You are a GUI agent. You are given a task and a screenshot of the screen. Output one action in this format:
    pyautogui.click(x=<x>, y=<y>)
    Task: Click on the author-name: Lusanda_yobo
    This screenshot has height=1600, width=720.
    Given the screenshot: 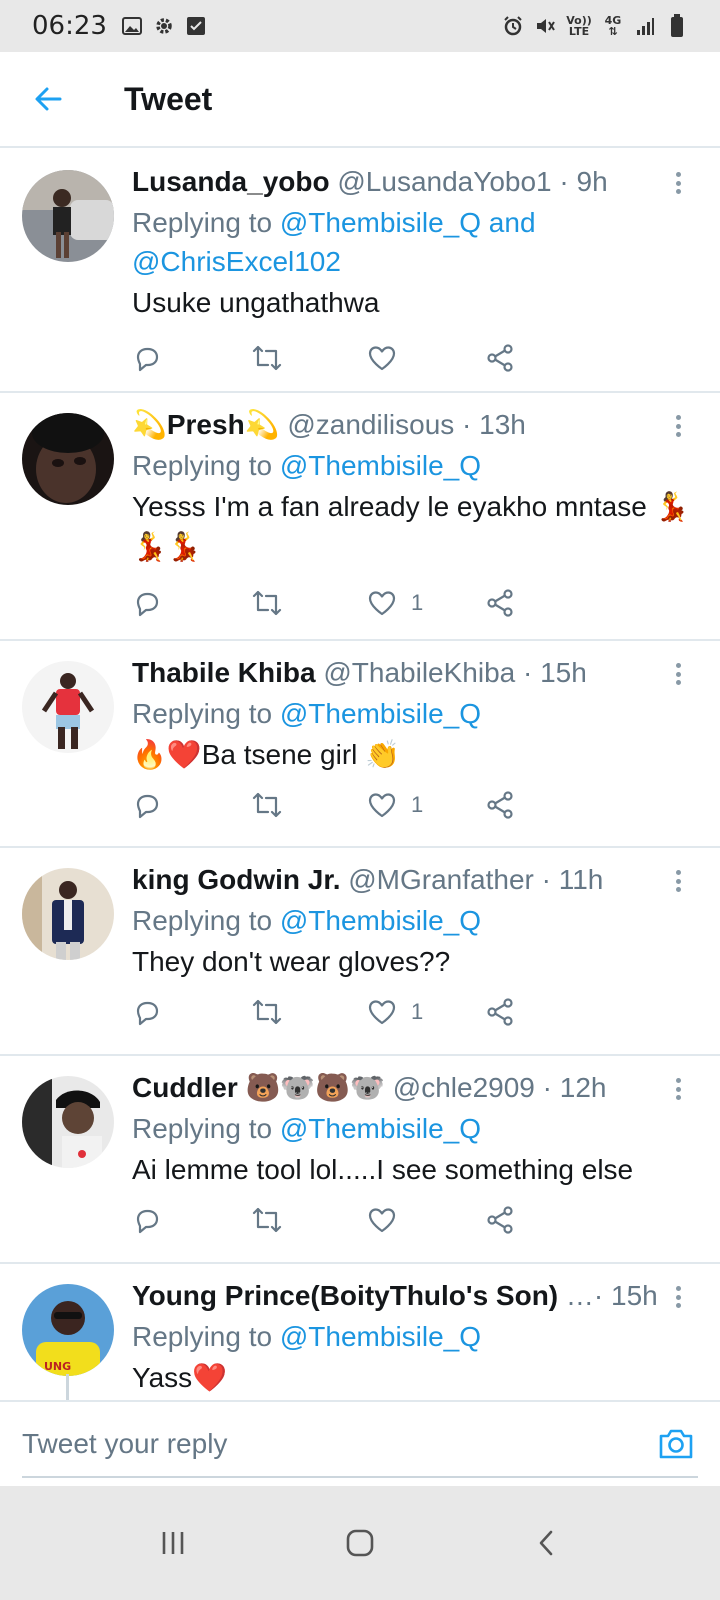 What is the action you would take?
    pyautogui.click(x=231, y=181)
    